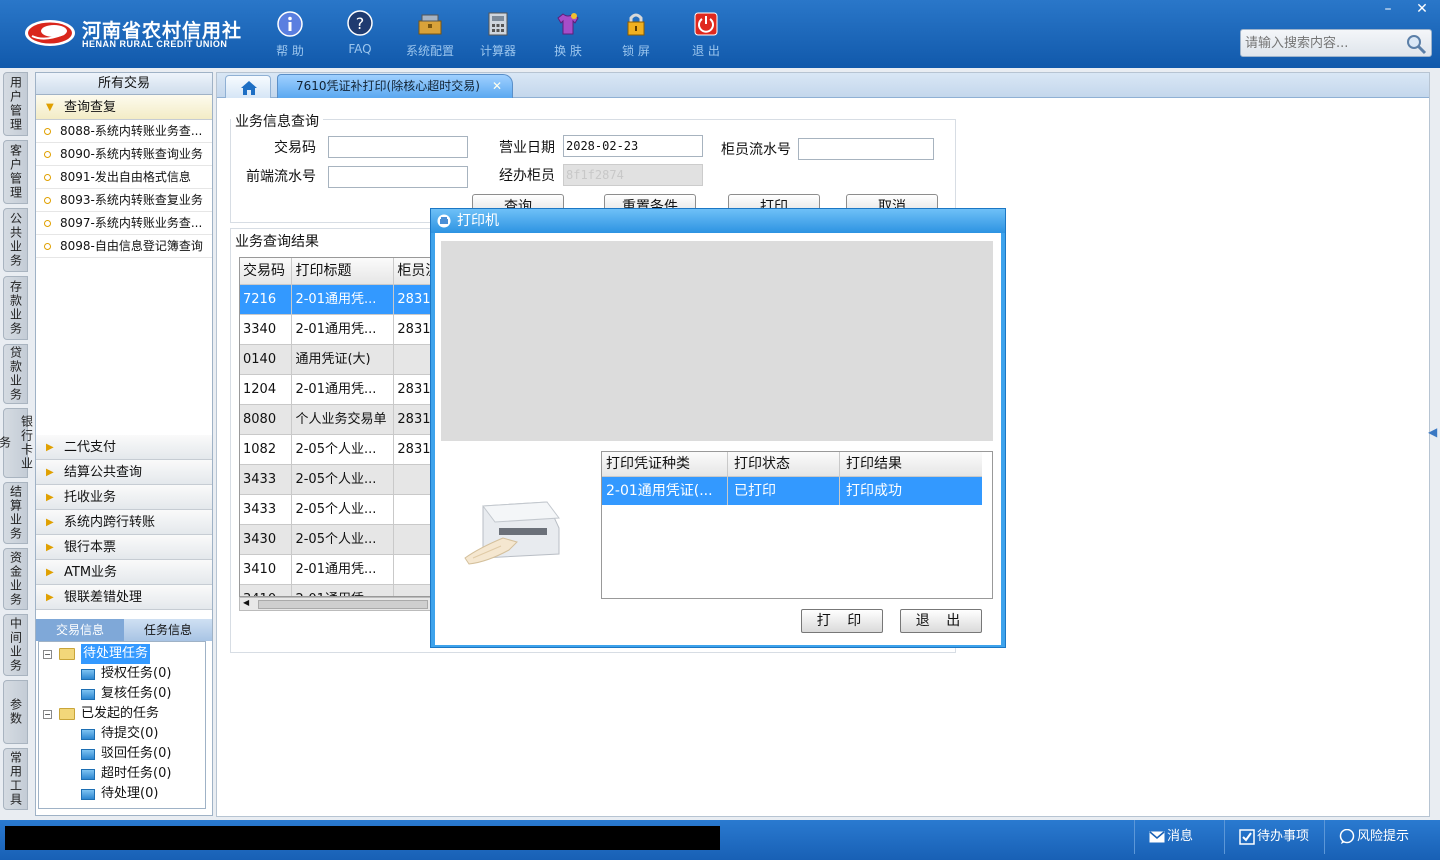 This screenshot has height=860, width=1440. I want to click on tree-node-rejected: 驳回任务(0), so click(122, 754).